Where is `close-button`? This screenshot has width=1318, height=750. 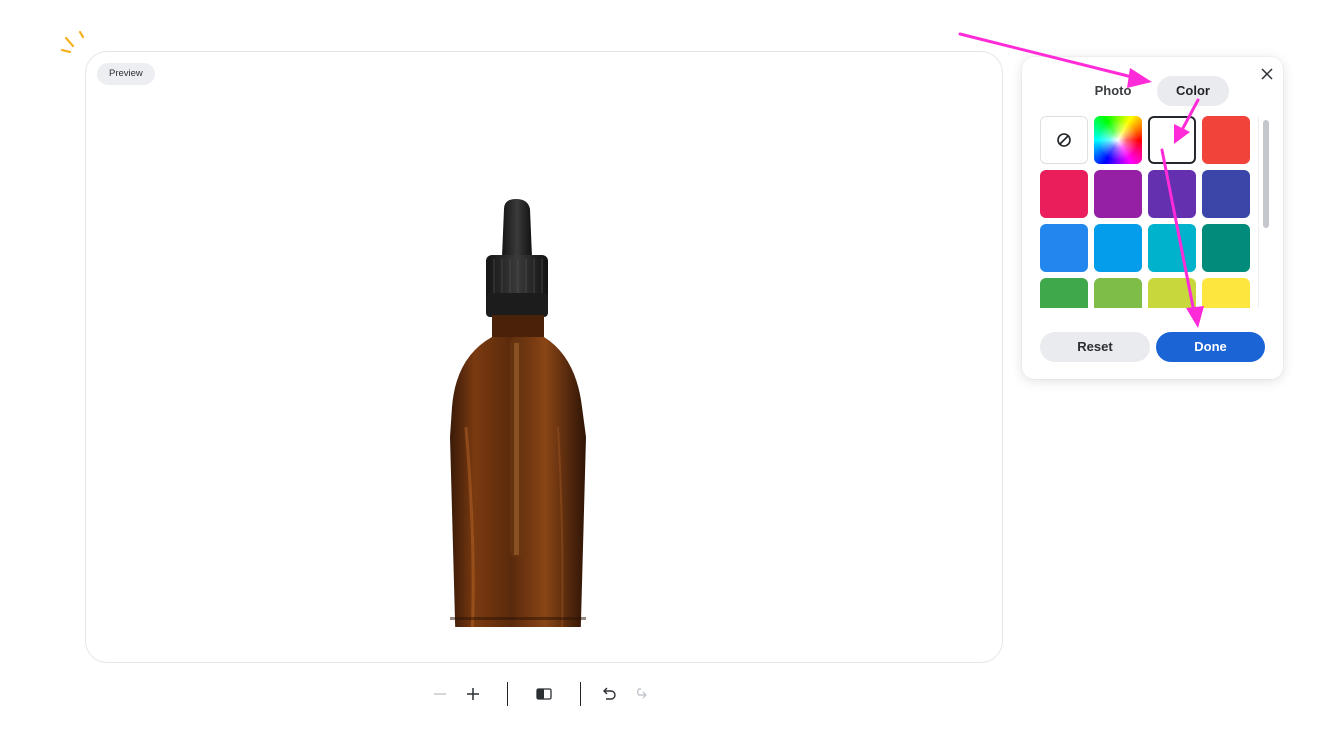 close-button is located at coordinates (1267, 74).